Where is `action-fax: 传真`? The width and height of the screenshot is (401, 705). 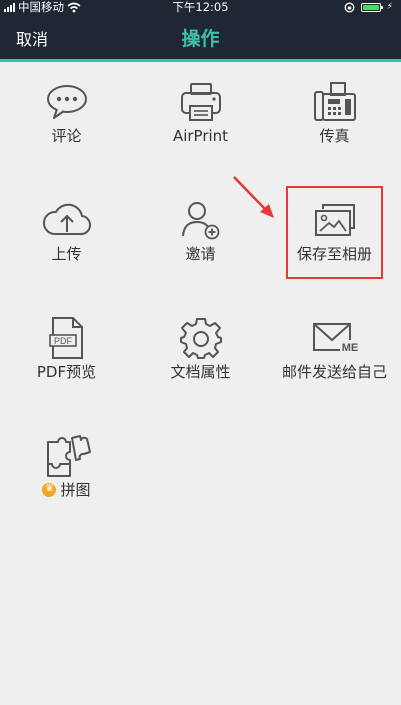
action-fax: 传真 is located at coordinates (334, 107).